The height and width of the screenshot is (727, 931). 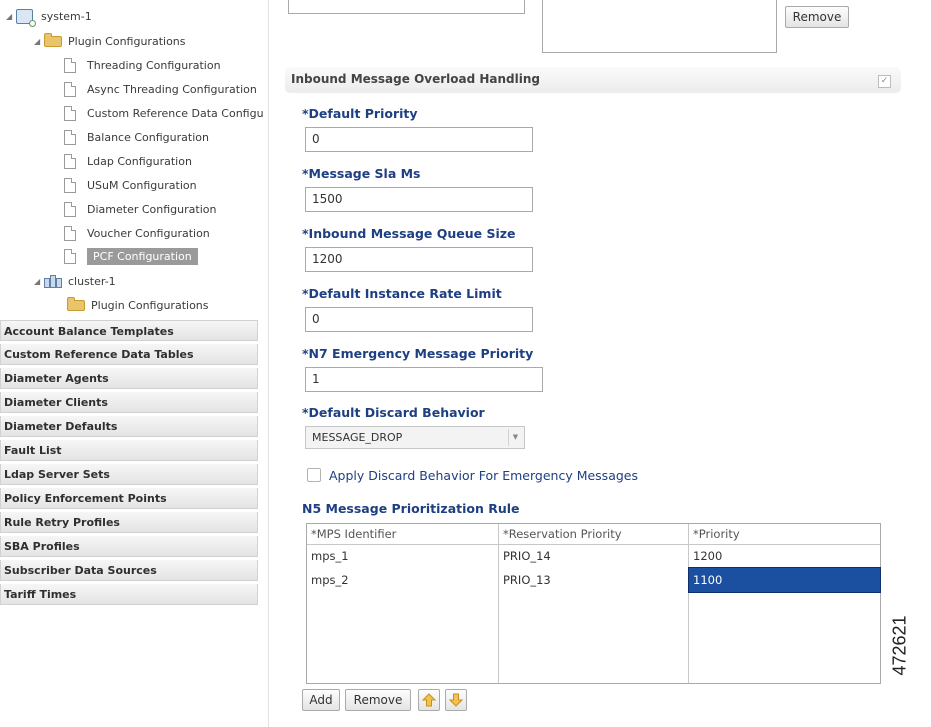 What do you see at coordinates (268, 363) in the screenshot?
I see `panel-divider` at bounding box center [268, 363].